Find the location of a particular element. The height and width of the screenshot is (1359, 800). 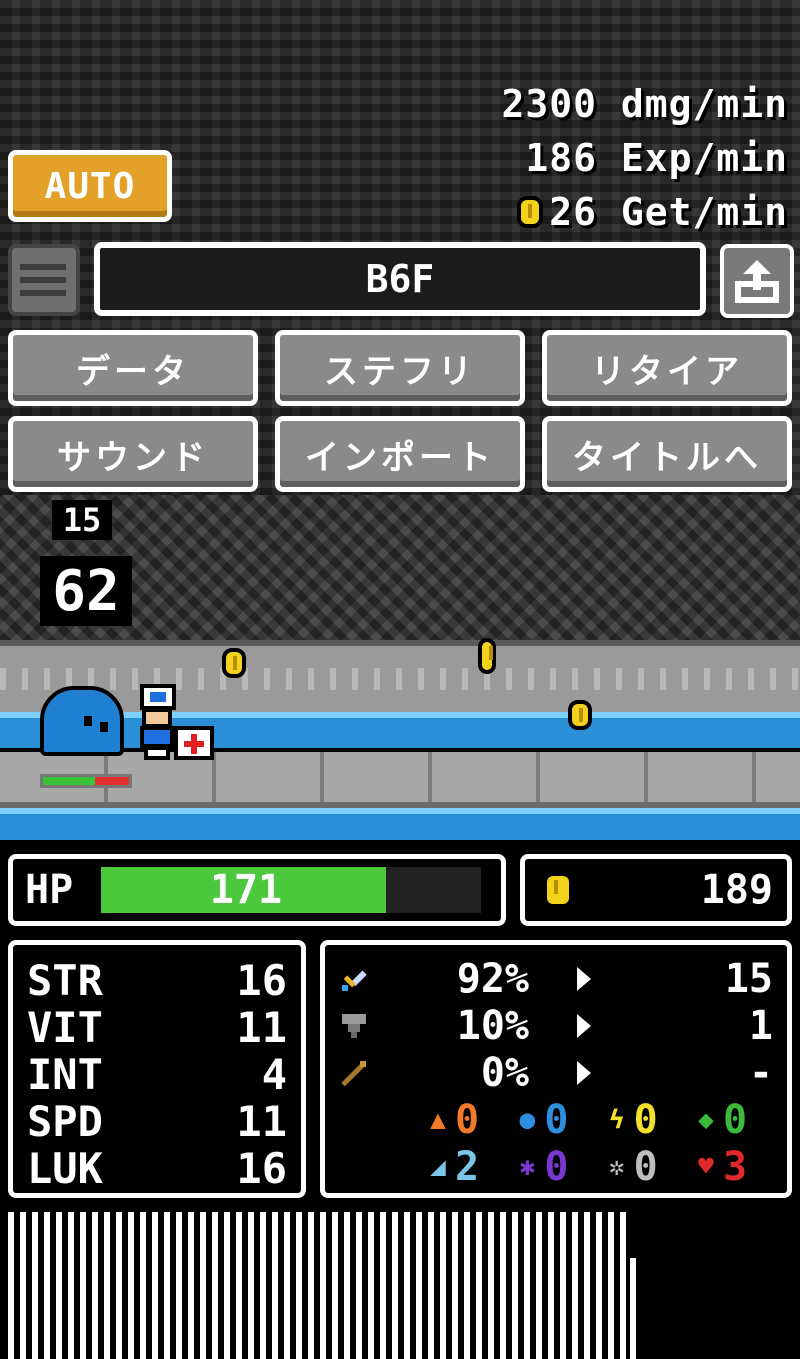

import-button: インポート is located at coordinates (400, 454).